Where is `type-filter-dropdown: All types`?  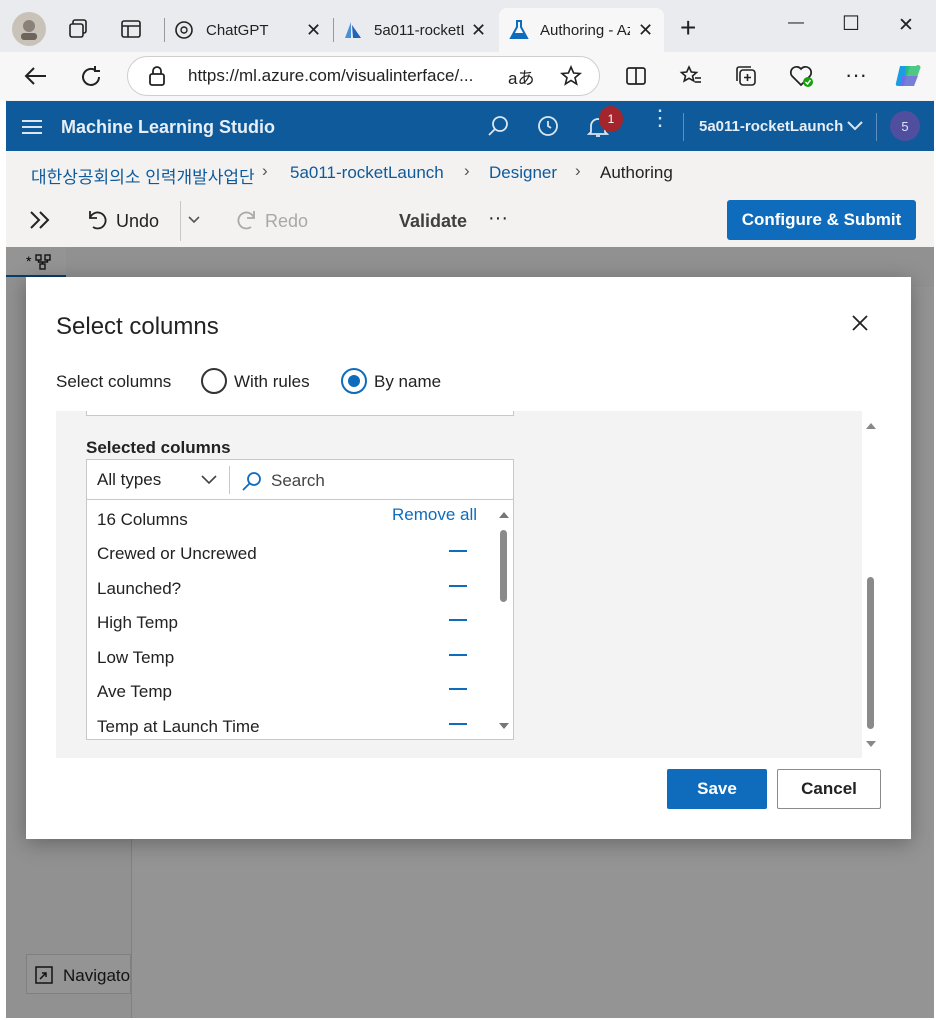
type-filter-dropdown: All types is located at coordinates (158, 480).